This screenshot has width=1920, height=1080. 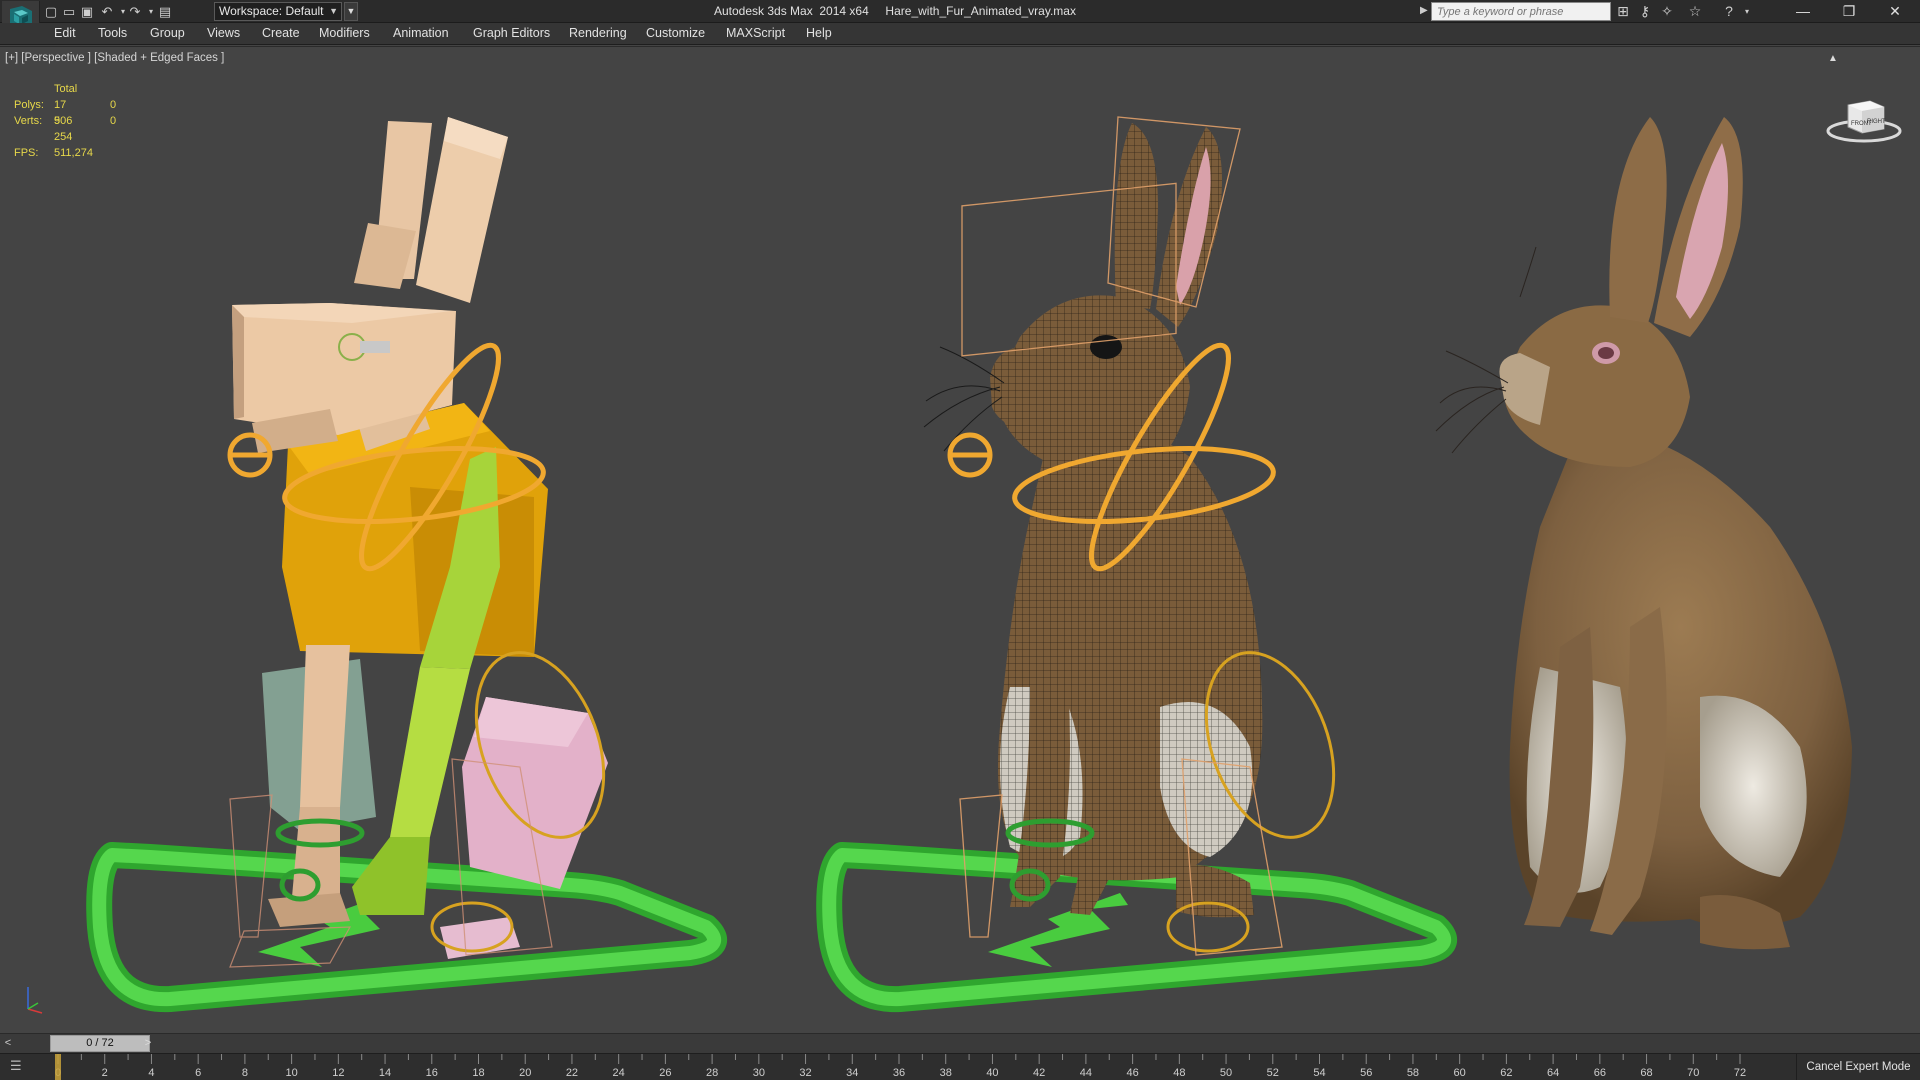 I want to click on chevron-down-icon: ▼, so click(x=333, y=11).